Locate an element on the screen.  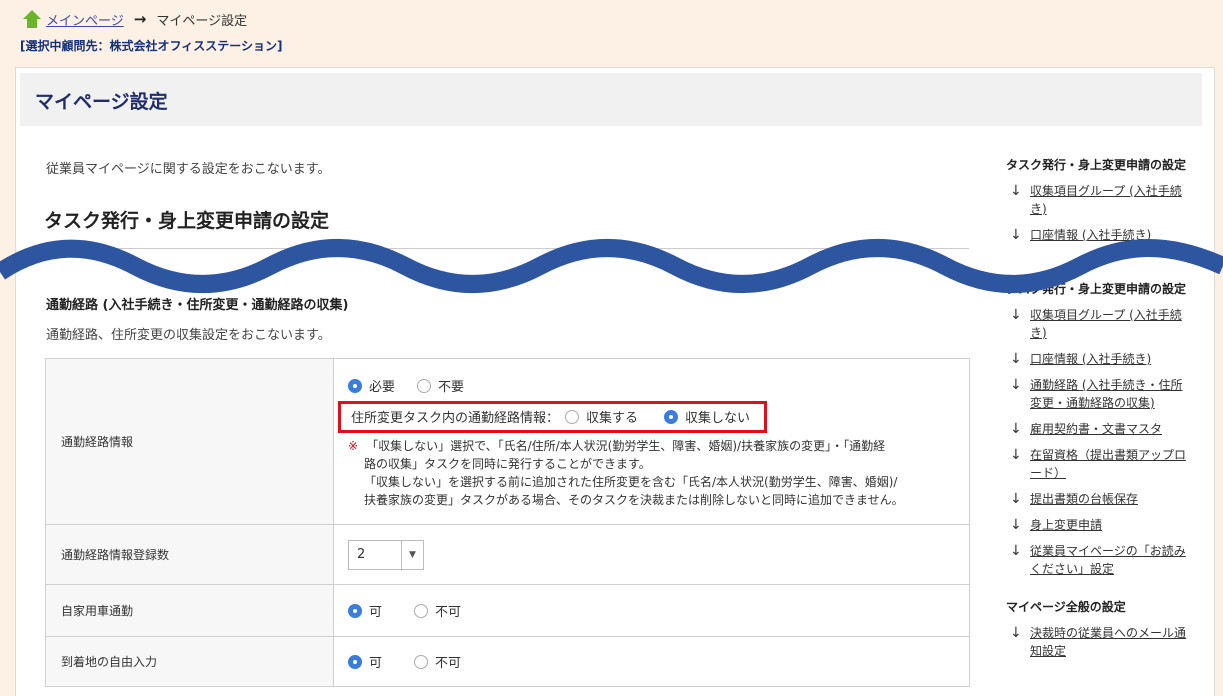
row-label: 到着地の自由入力 is located at coordinates (189, 661).